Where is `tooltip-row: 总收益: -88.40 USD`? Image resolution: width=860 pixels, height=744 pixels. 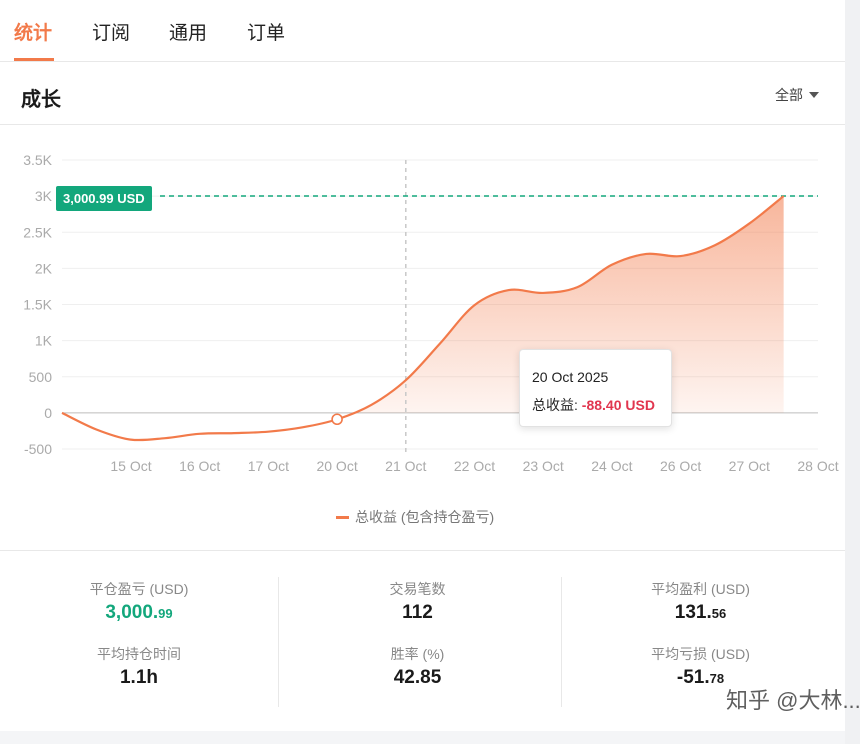 tooltip-row: 总收益: -88.40 USD is located at coordinates (593, 405).